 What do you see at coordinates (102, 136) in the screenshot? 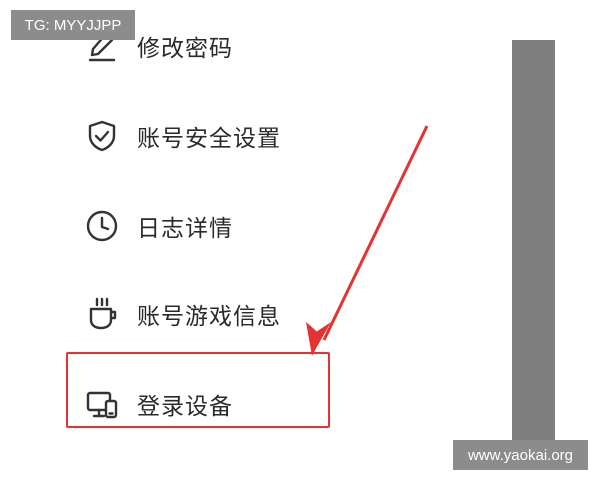
I see `shield-check-icon` at bounding box center [102, 136].